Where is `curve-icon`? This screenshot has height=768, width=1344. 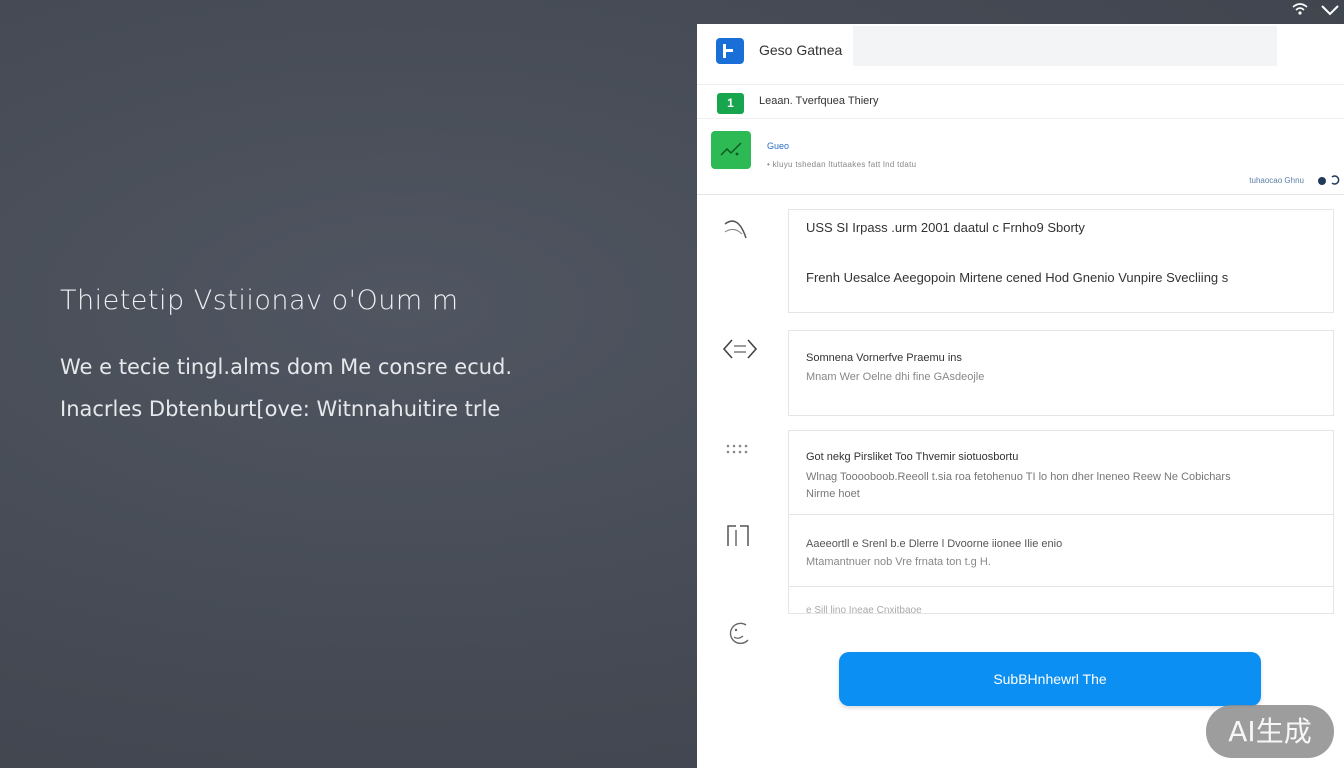 curve-icon is located at coordinates (739, 229).